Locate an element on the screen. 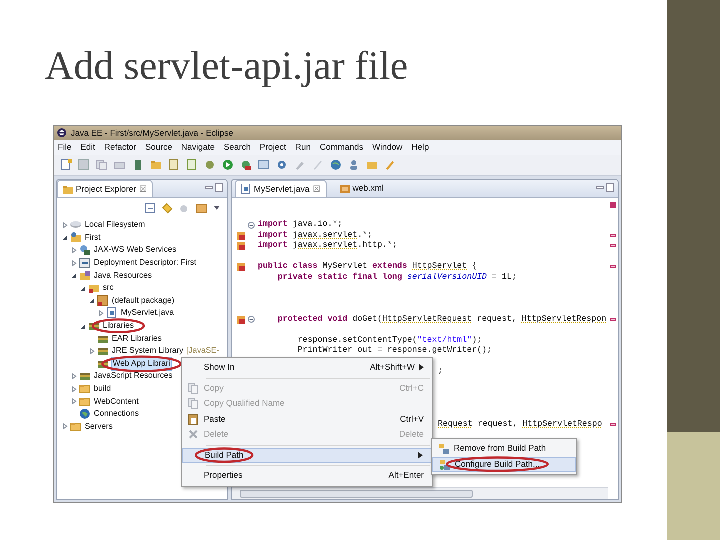 The width and height of the screenshot is (720, 540). tree-item: JRE System Library is located at coordinates (148, 351).